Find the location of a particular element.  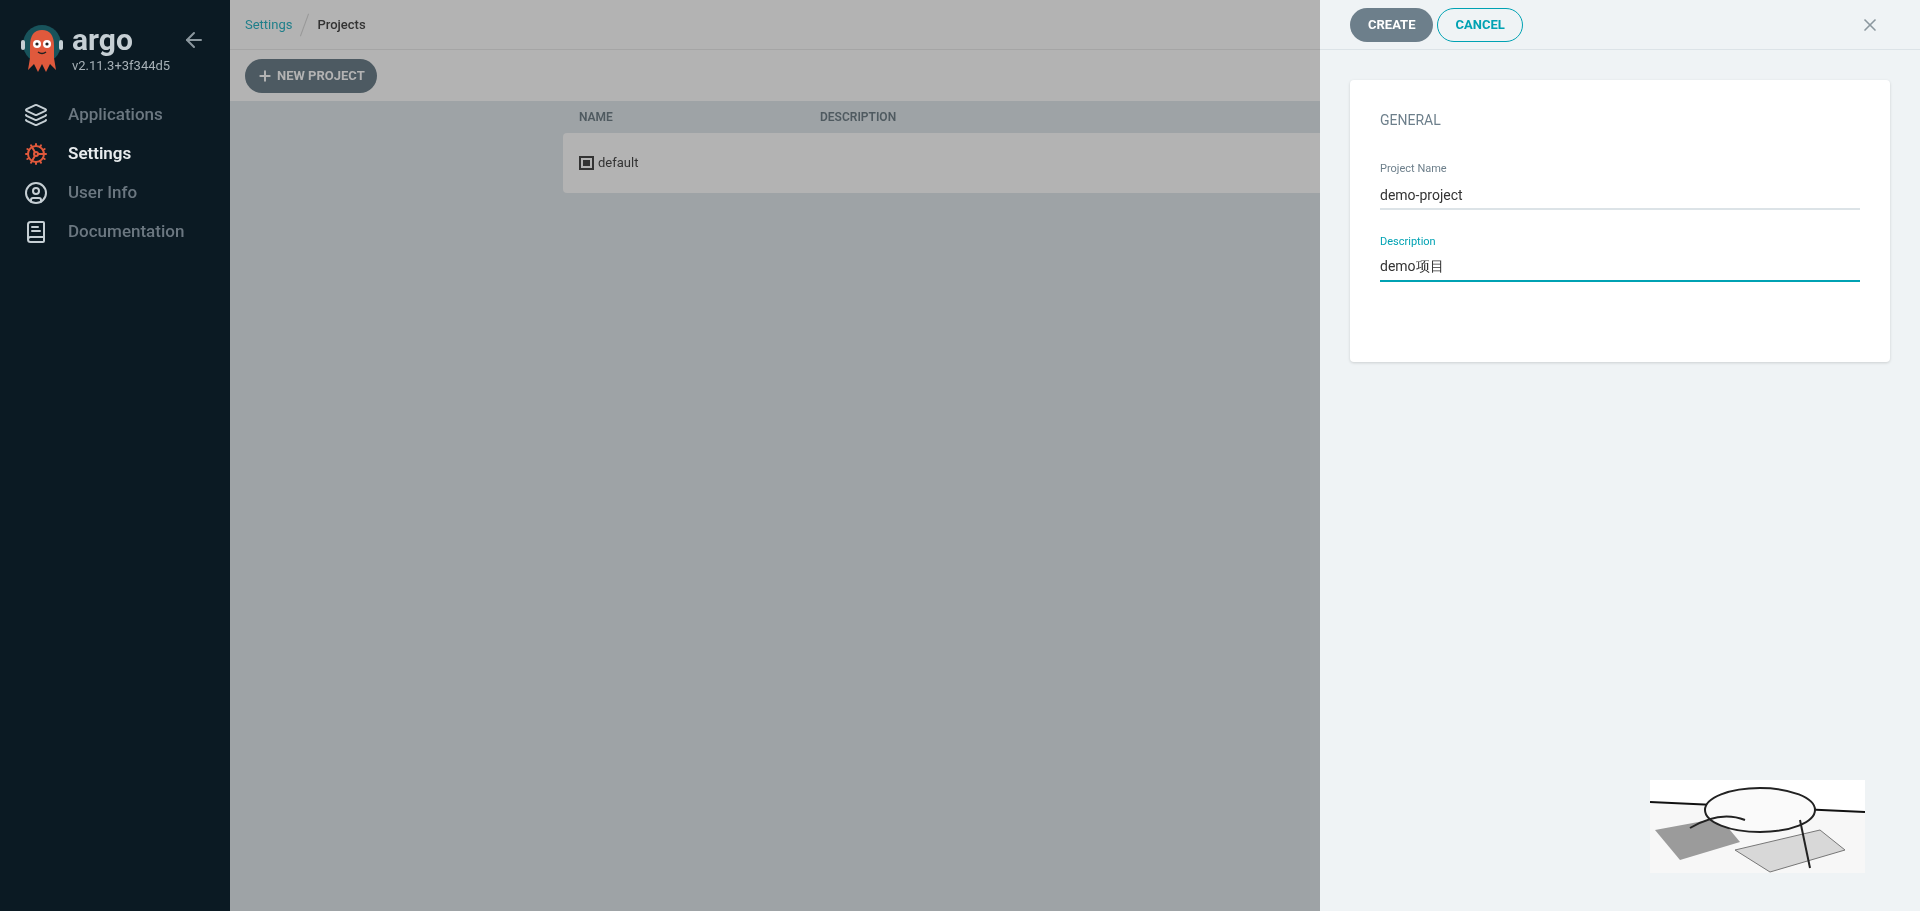

field-label: Project Name is located at coordinates (1414, 169).